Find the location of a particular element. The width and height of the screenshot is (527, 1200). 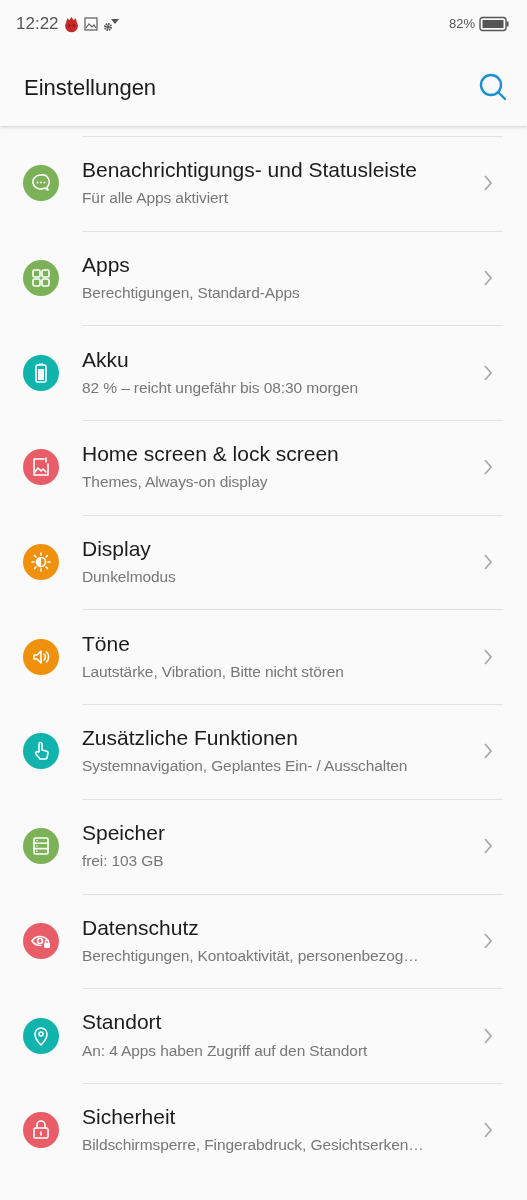

item-subtitle: Systemnavigation, Geplantes Ein- / Ausschalten is located at coordinates (245, 766).